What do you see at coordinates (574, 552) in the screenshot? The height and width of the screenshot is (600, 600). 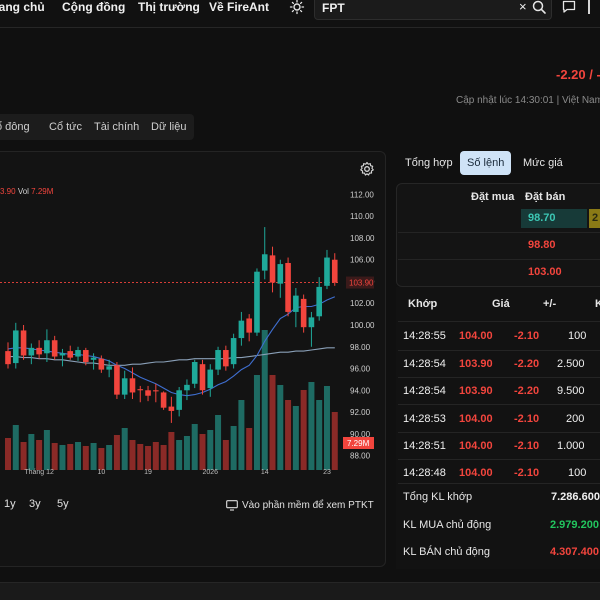 I see `active-sell-value: 4.307.400` at bounding box center [574, 552].